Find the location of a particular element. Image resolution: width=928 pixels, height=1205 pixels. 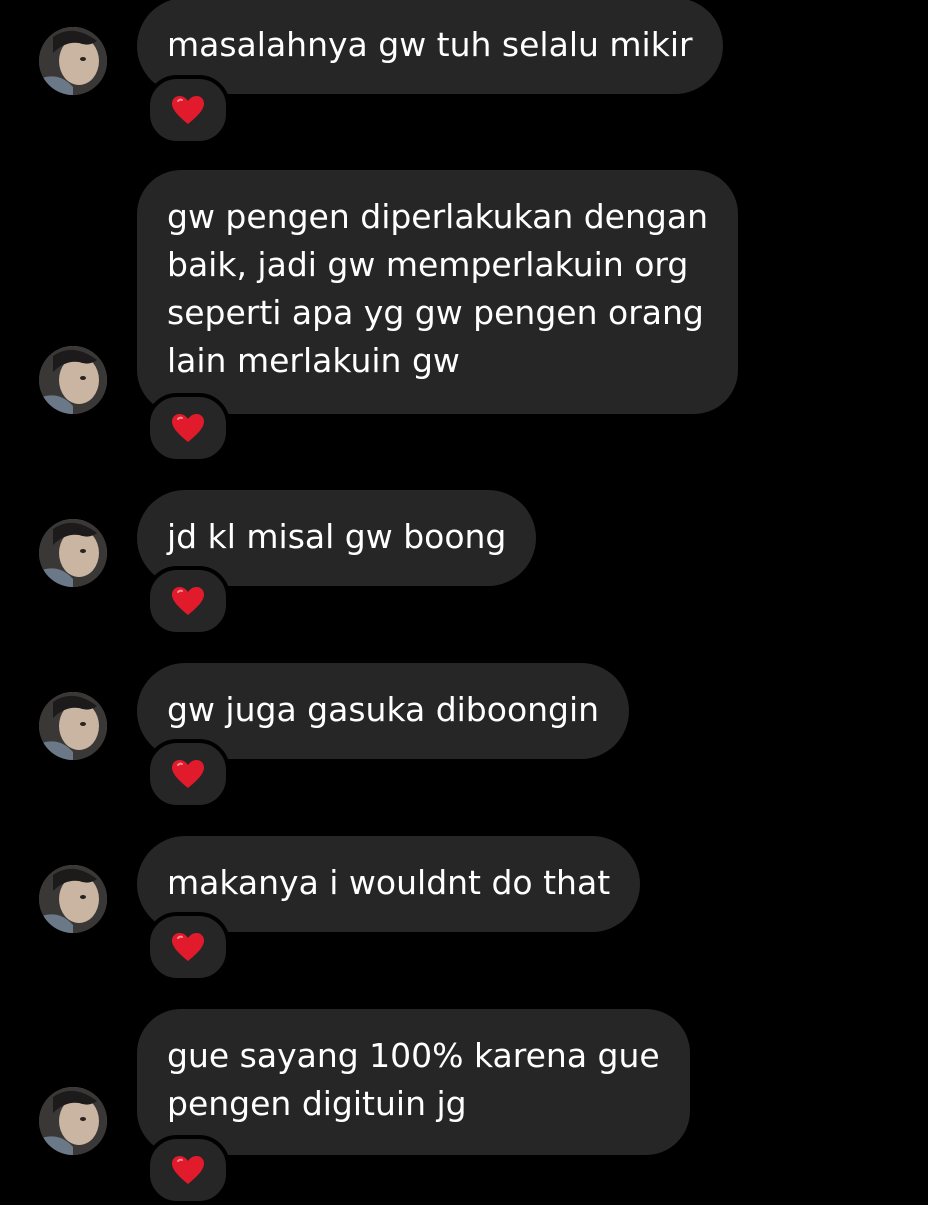

message-bubble: masalahnya gw tuh selalu mikir is located at coordinates (430, 47).